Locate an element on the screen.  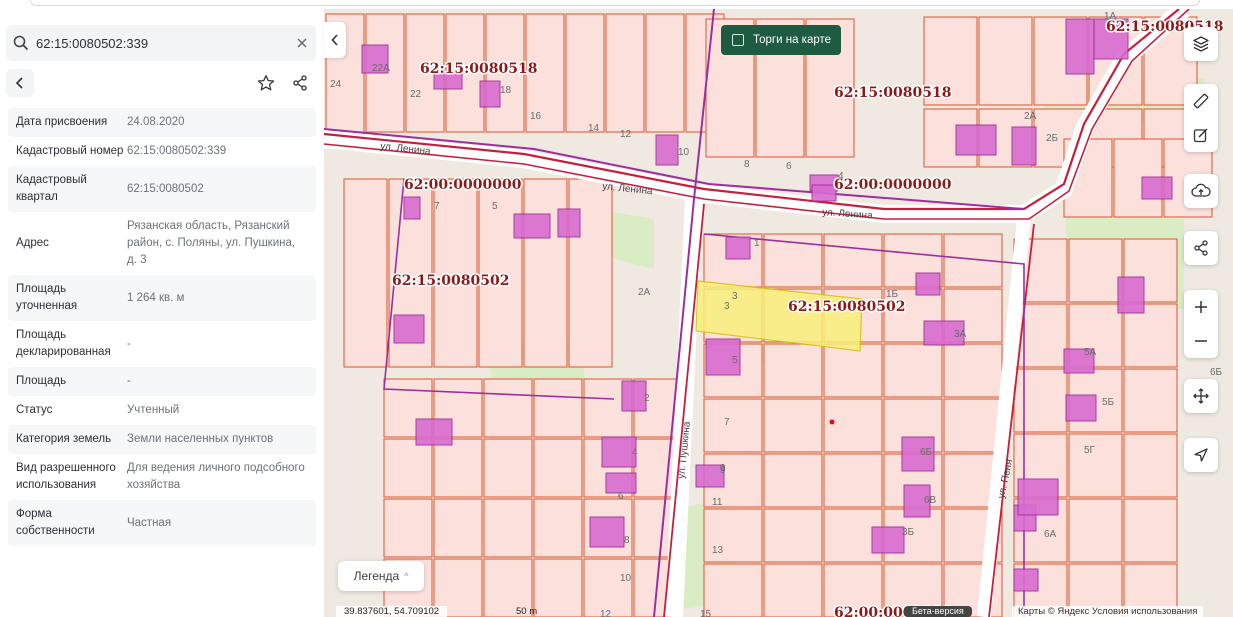
search-box: 62:15:0080502:339 is located at coordinates (161, 43).